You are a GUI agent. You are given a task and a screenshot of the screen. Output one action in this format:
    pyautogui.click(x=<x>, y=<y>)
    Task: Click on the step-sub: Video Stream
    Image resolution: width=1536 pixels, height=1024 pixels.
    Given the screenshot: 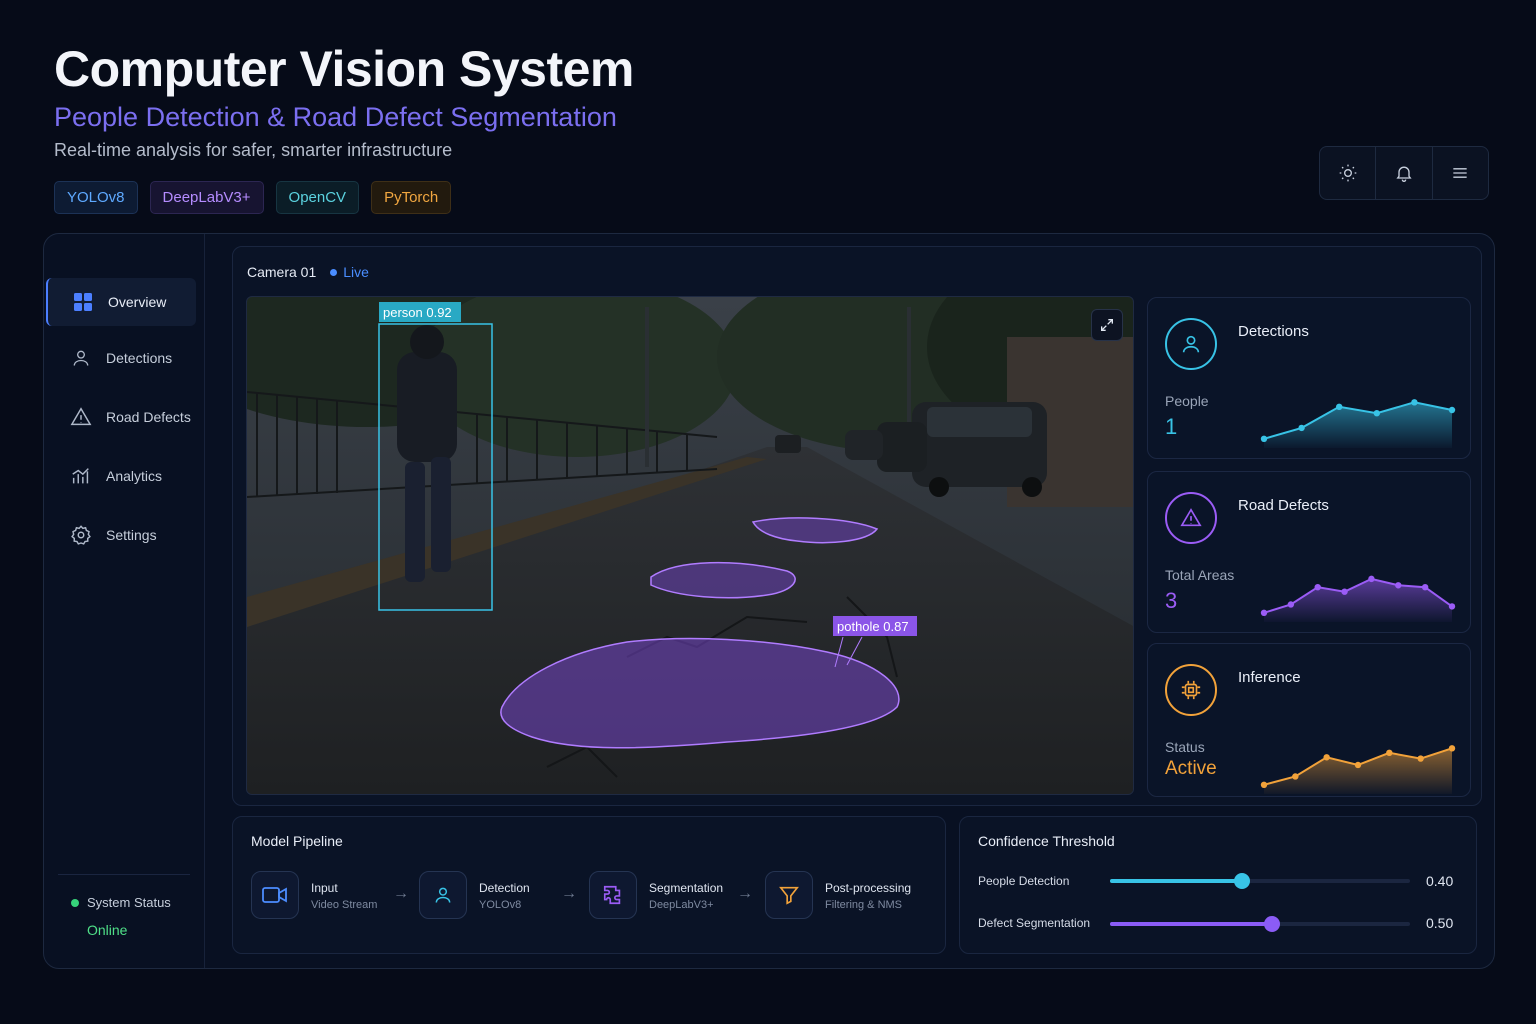 What is the action you would take?
    pyautogui.click(x=344, y=905)
    